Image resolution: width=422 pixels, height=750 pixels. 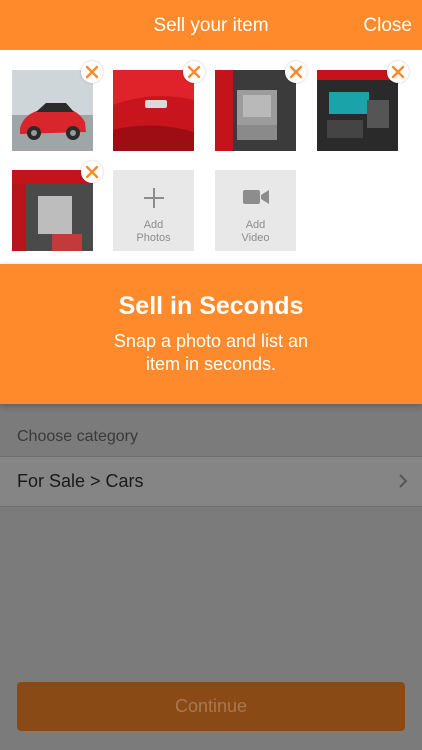 What do you see at coordinates (255, 238) in the screenshot?
I see `add-video-label: Video` at bounding box center [255, 238].